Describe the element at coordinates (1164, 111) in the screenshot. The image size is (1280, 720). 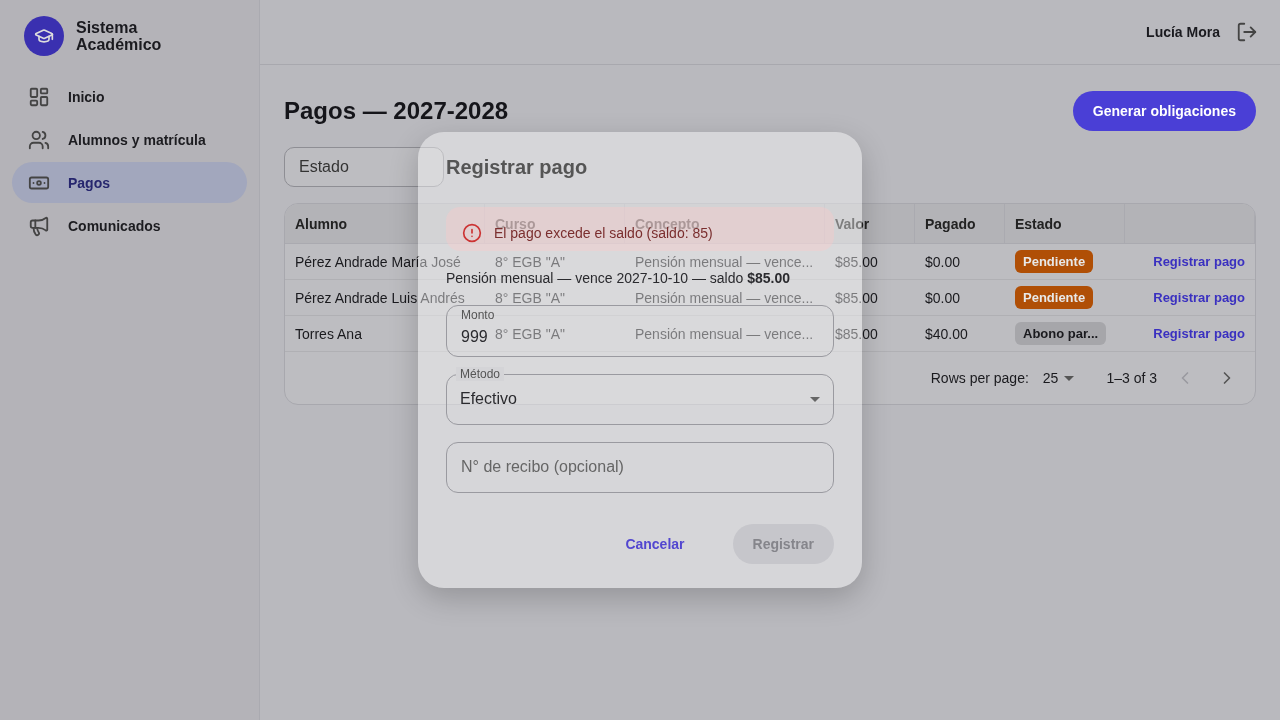
I see `generate-button: Generar obligaciones` at that location.